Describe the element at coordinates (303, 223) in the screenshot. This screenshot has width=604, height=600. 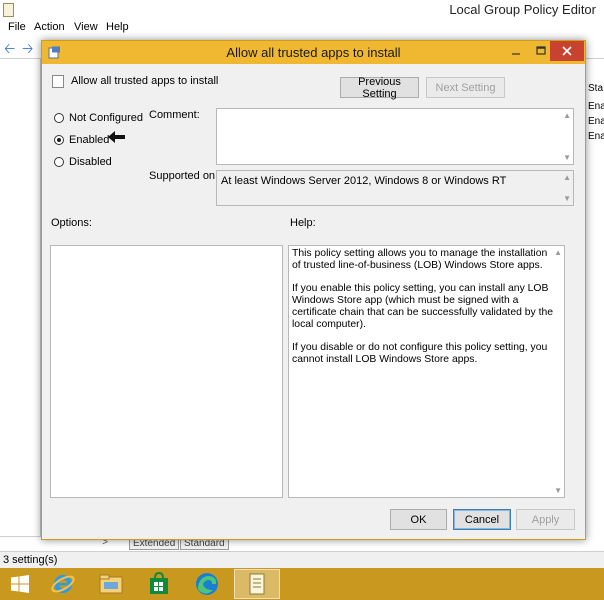
I see `help-label: Help:` at that location.